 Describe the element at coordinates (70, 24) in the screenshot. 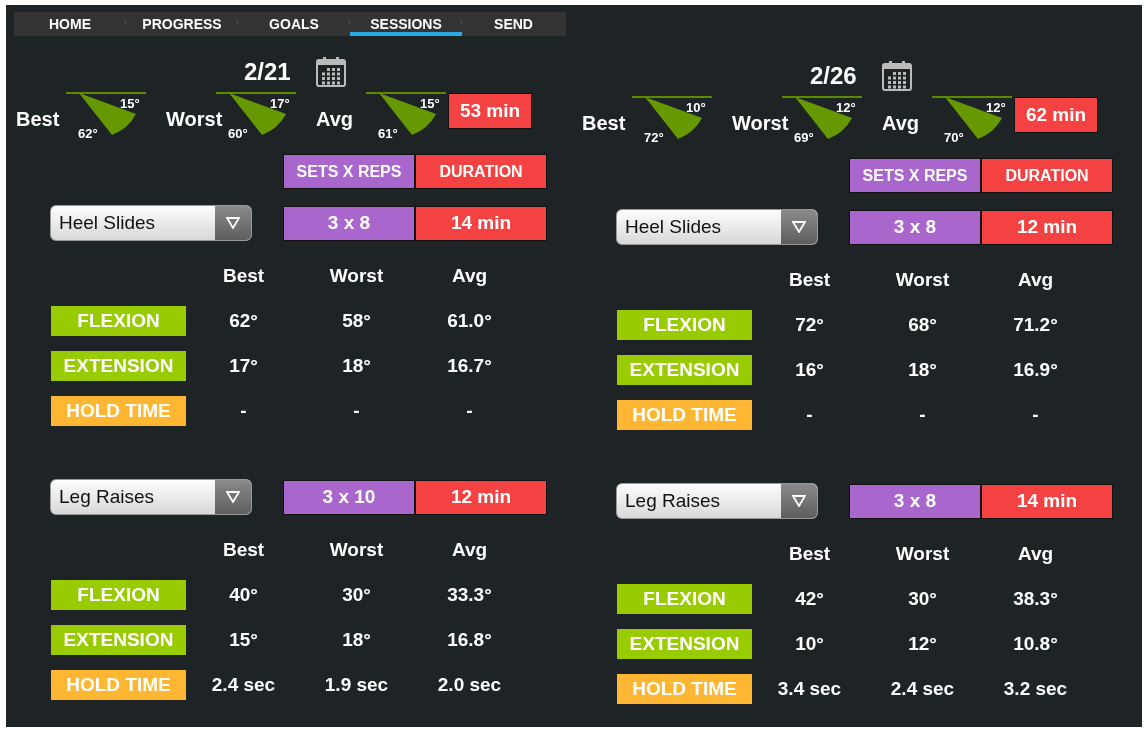

I see `nav-tab: HOME` at that location.